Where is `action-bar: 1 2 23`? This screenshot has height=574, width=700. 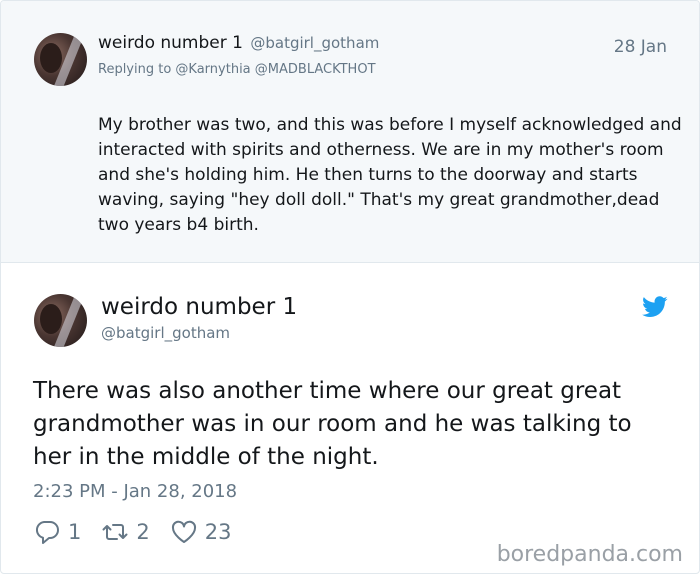
action-bar: 1 2 23 is located at coordinates (142, 532).